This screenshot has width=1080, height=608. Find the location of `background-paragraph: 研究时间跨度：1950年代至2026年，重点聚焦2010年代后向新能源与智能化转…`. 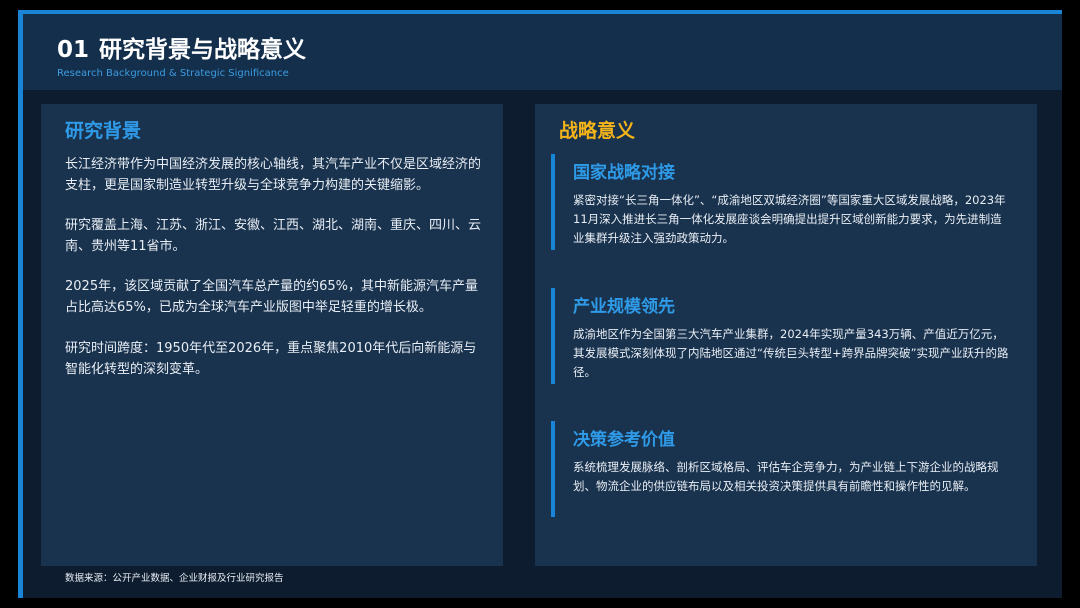

background-paragraph: 研究时间跨度：1950年代至2026年，重点聚焦2010年代后向新能源与智能化转… is located at coordinates (271, 359).